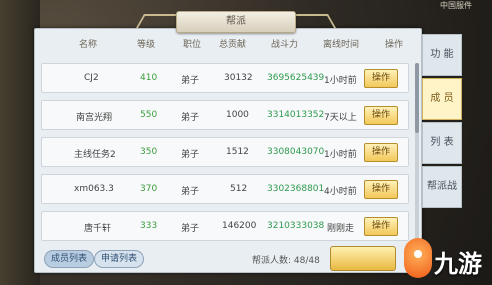 The height and width of the screenshot is (285, 492). I want to click on member-contribution: 512, so click(239, 189).